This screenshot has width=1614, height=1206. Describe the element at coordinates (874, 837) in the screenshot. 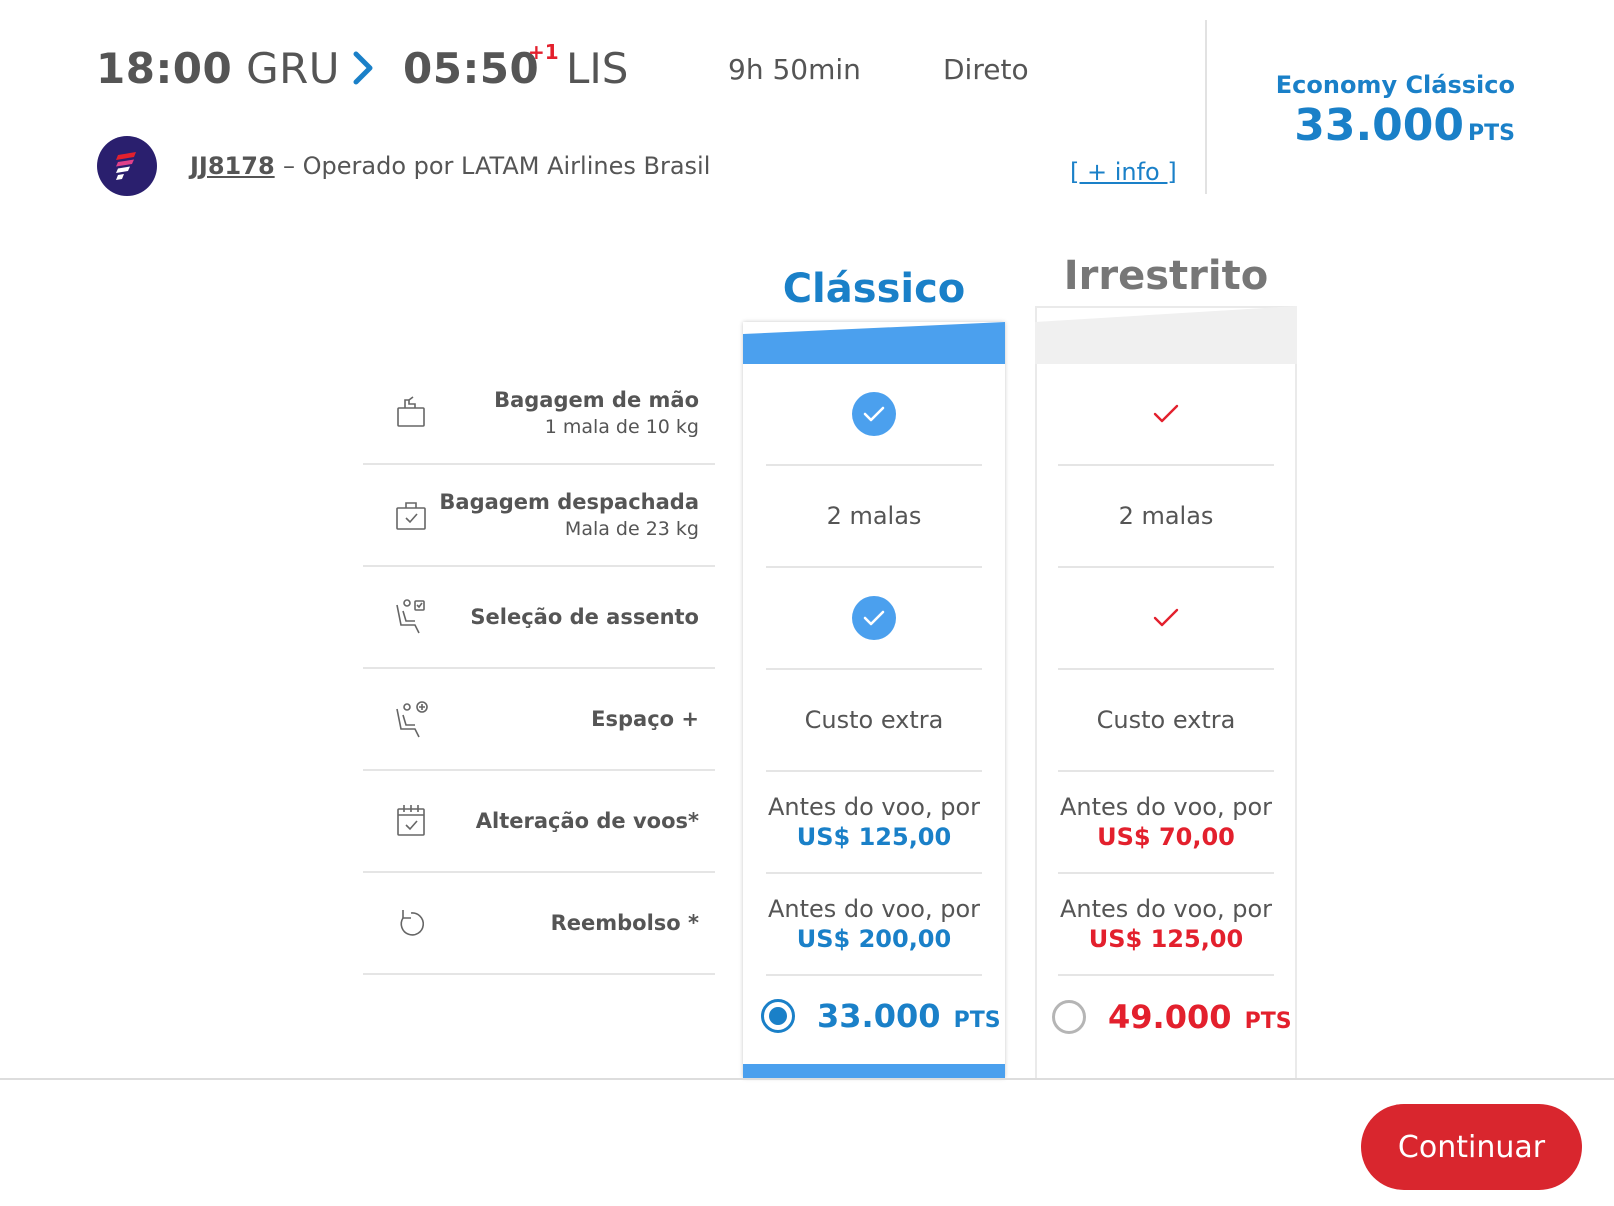

I see `change-price: US$ 125,00` at that location.